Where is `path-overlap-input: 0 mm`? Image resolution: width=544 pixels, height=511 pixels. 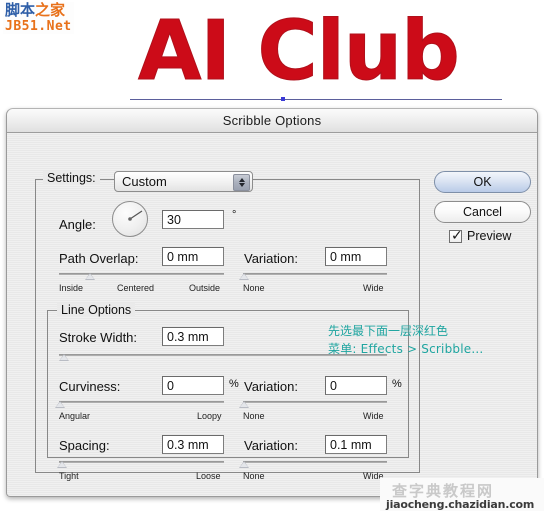
path-overlap-input: 0 mm is located at coordinates (193, 256).